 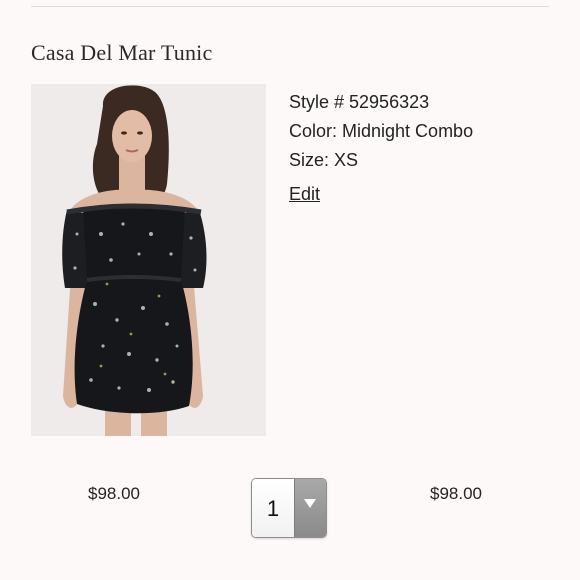 I want to click on quantity-value: 1, so click(x=273, y=508).